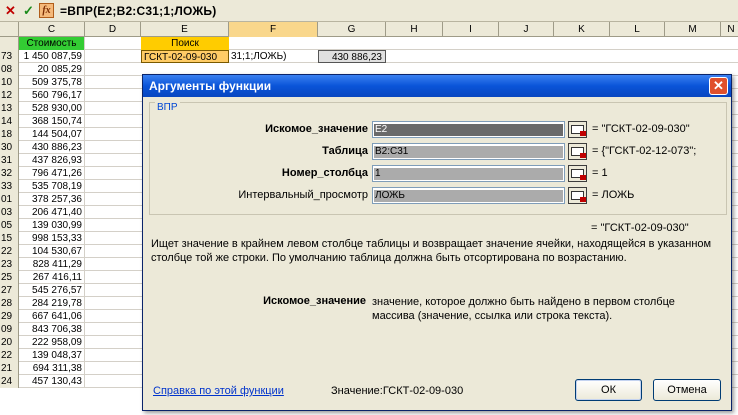 Image resolution: width=738 pixels, height=415 pixels. Describe the element at coordinates (437, 86) in the screenshot. I see `dialog-title-bar: Аргументы функции ✕` at that location.